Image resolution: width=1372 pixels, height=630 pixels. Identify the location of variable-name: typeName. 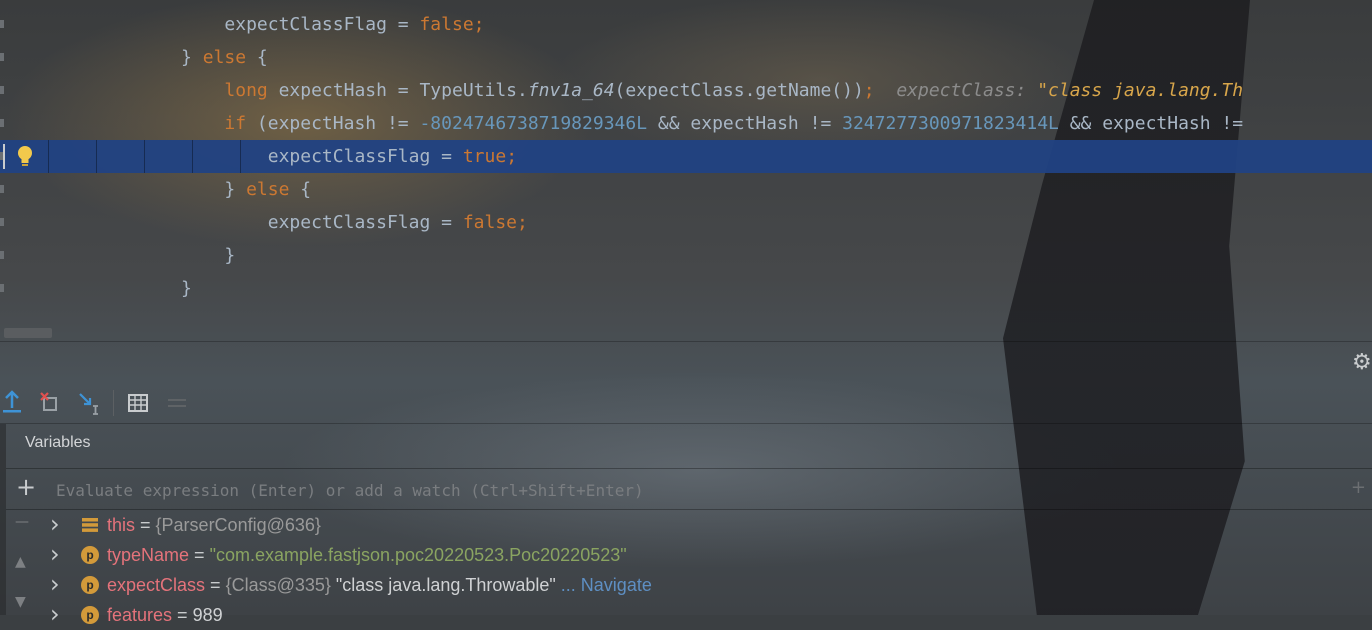
(148, 555).